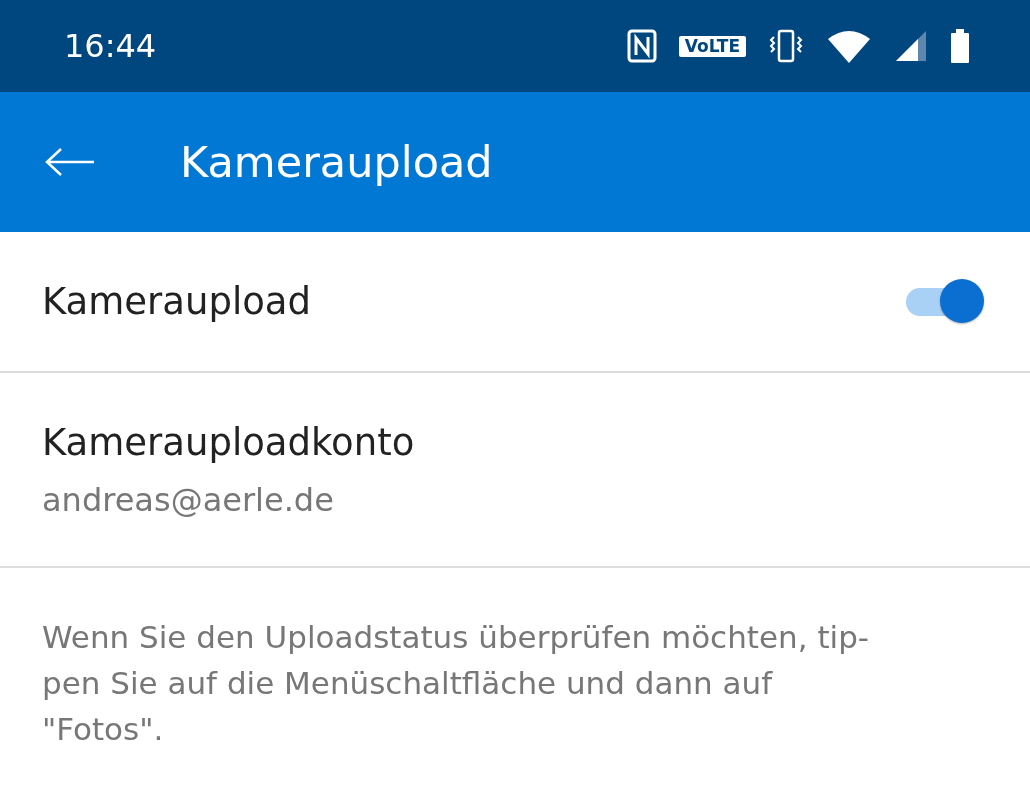 This screenshot has width=1030, height=798. Describe the element at coordinates (188, 501) in the screenshot. I see `account-email: andreas@aerle.de` at that location.